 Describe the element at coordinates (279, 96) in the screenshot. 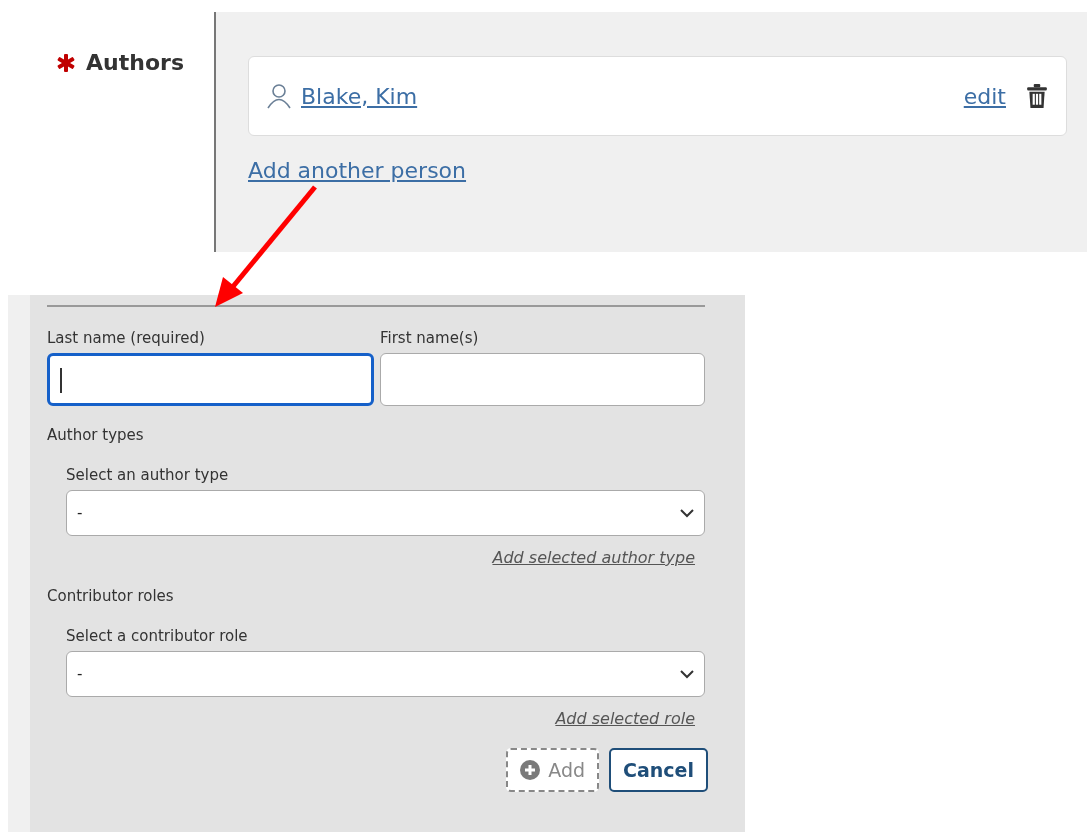

I see `person-icon` at that location.